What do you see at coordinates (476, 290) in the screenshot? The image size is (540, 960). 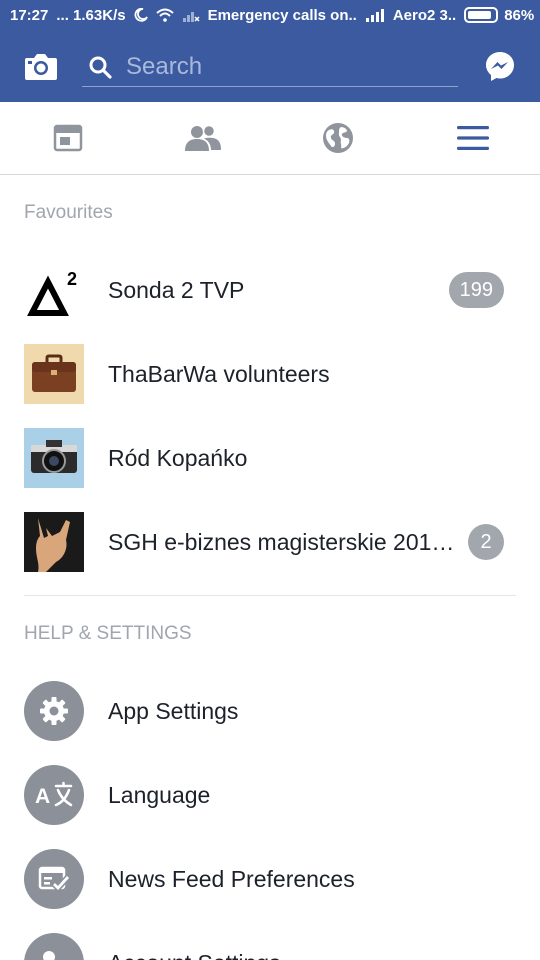 I see `notification-badge: 199` at bounding box center [476, 290].